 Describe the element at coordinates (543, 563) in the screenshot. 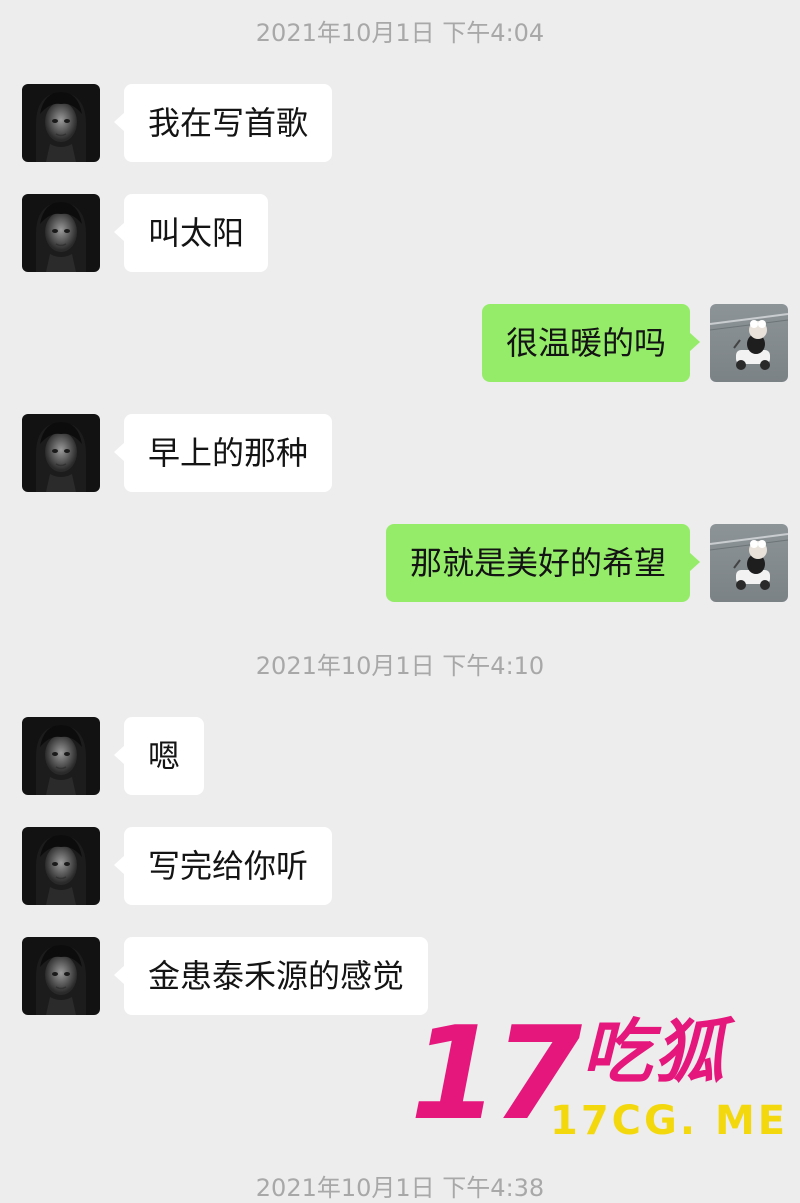

I see `message-bubble-outgoing: 那就是美好的希望` at that location.